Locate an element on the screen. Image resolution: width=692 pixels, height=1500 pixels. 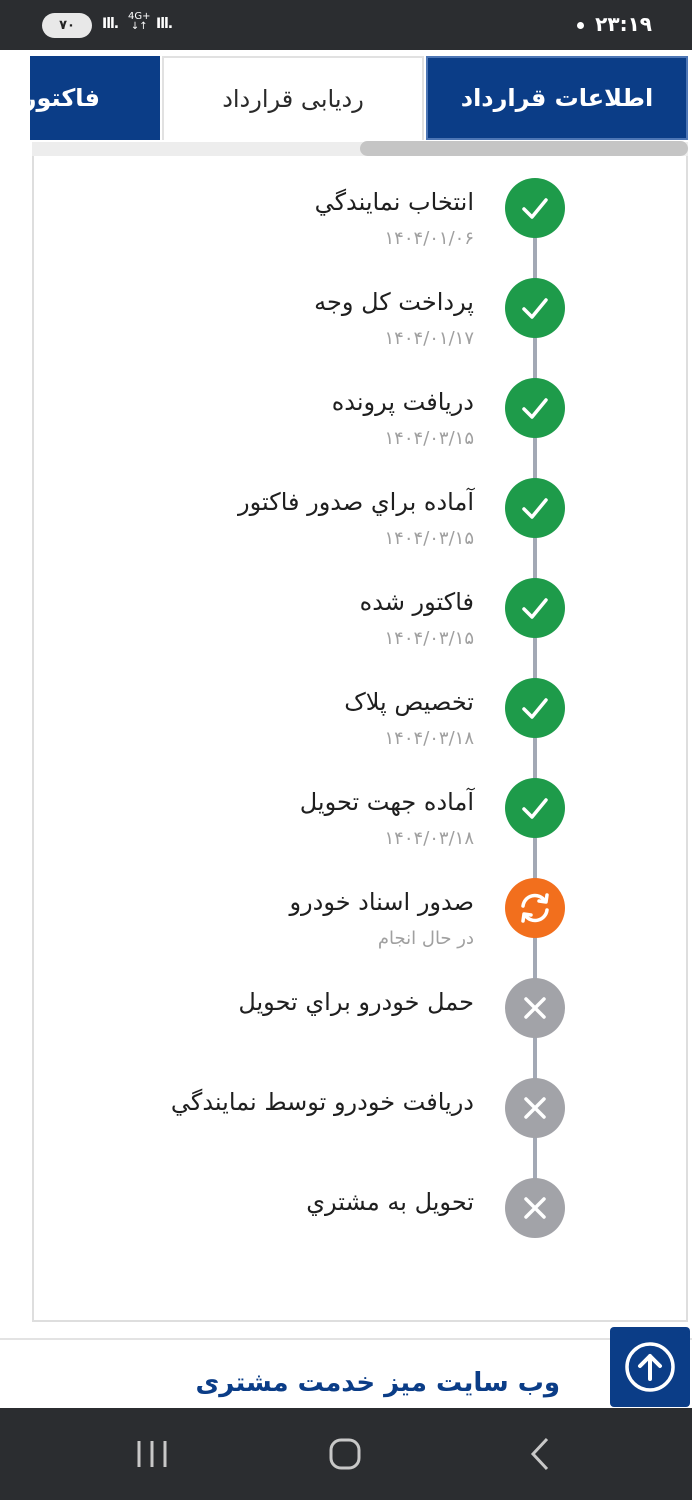
step-title: دریافت خودرو توسط نمایندگي is located at coordinates (322, 1102).